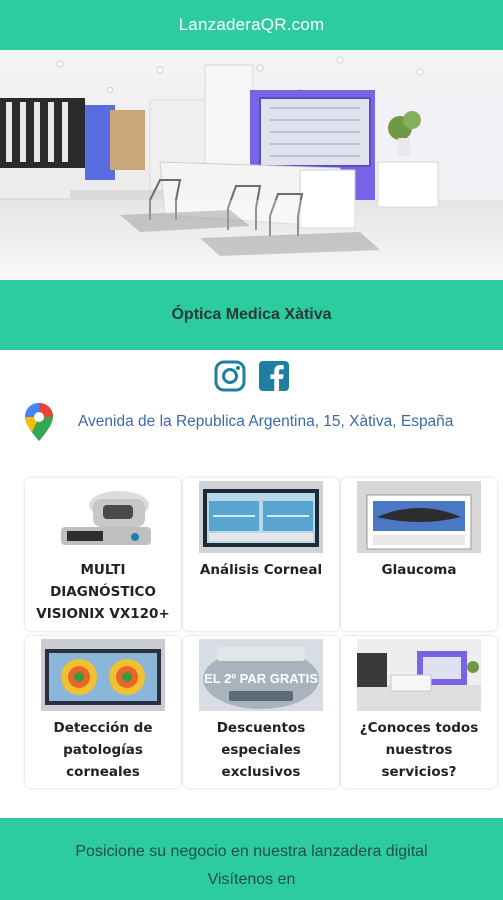  Describe the element at coordinates (103, 592) in the screenshot. I see `card-title: MULTI DIAGNÓSTICO VISIONIX VX120+` at that location.